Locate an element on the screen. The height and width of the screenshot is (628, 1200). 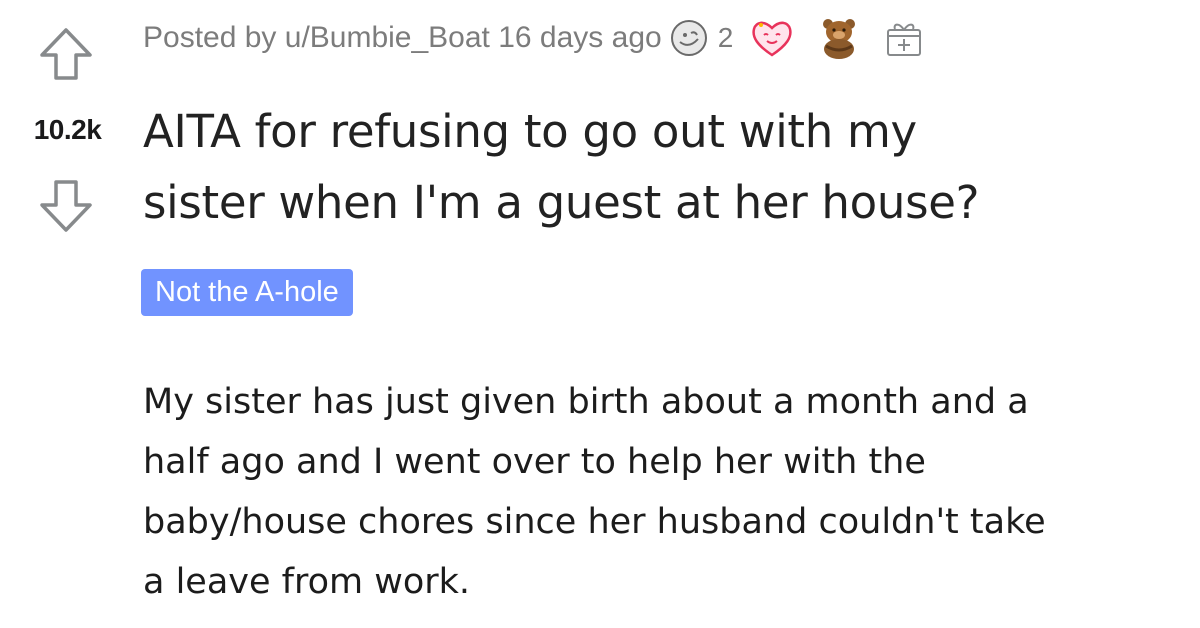
bear-hug-award-icon is located at coordinates (839, 38).